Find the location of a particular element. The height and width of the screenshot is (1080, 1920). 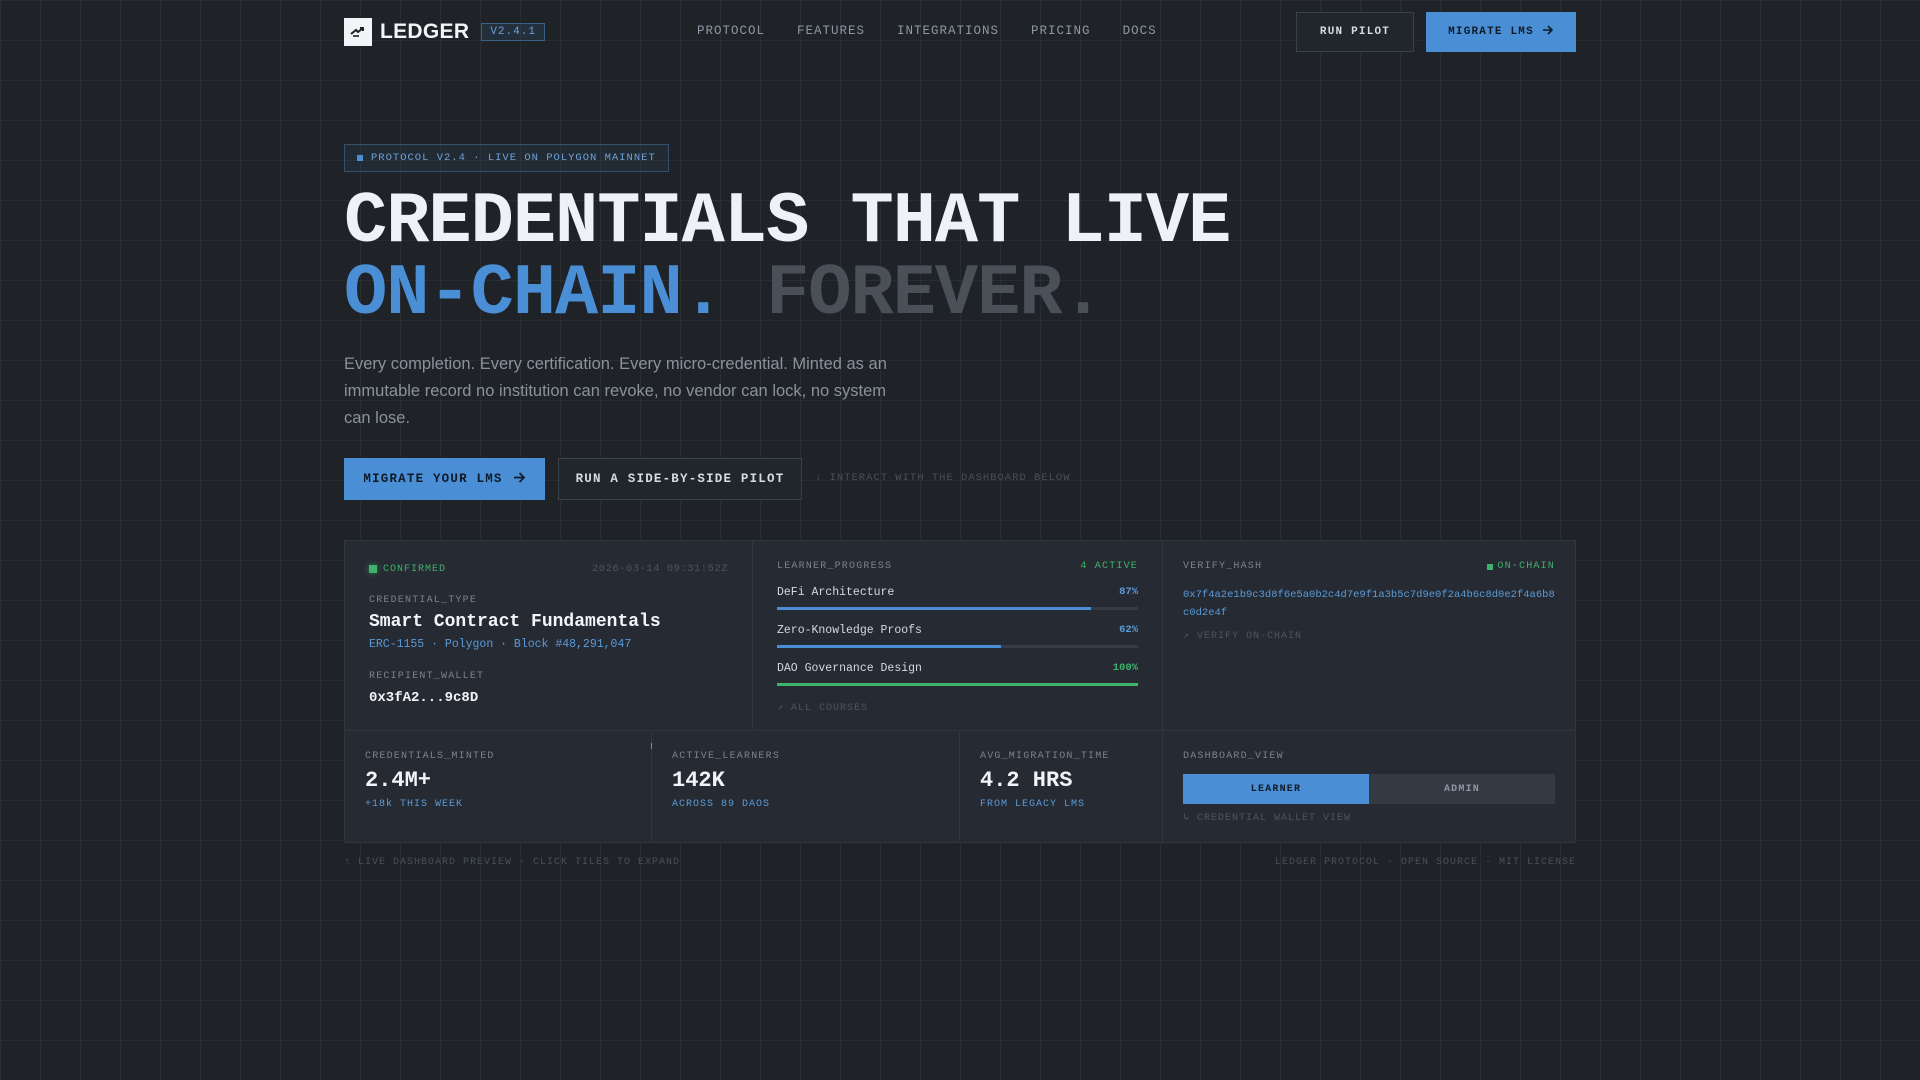

credential-meta: ERC-1155 · Polygon · Block #48,291,047 is located at coordinates (500, 644).